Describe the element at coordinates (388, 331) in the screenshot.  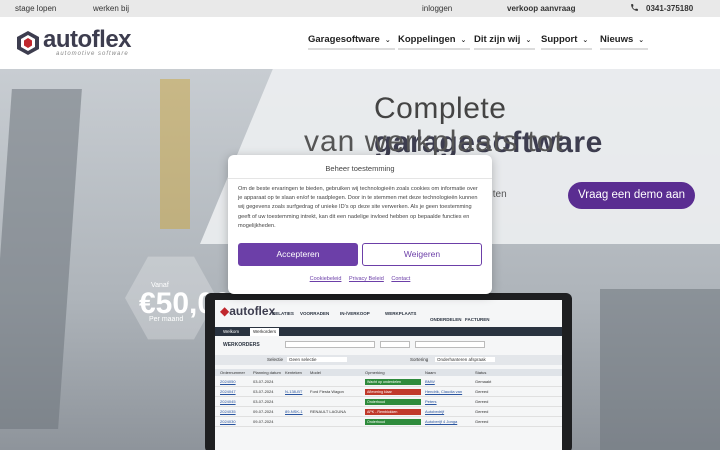
I see `app-tabs: Welkom Werkorders` at that location.